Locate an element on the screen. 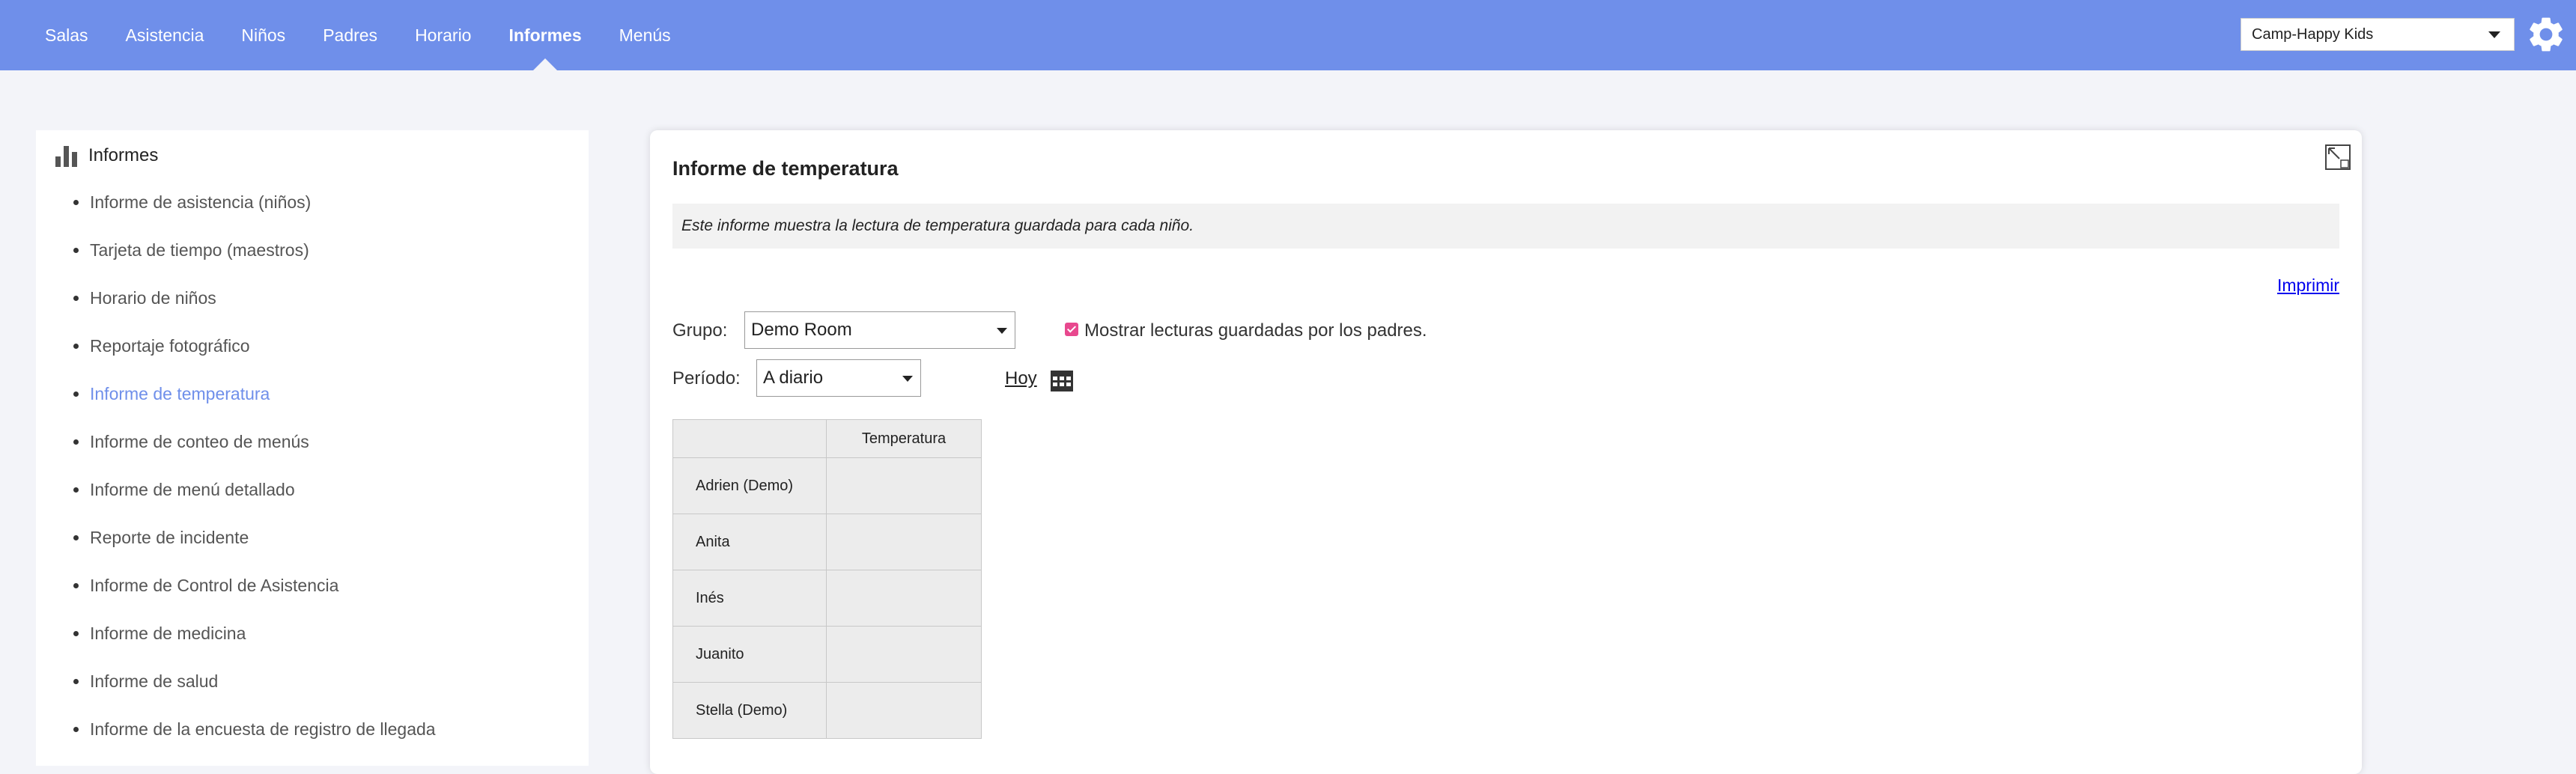 This screenshot has width=2576, height=774. group-select-value: Demo Room is located at coordinates (801, 330).